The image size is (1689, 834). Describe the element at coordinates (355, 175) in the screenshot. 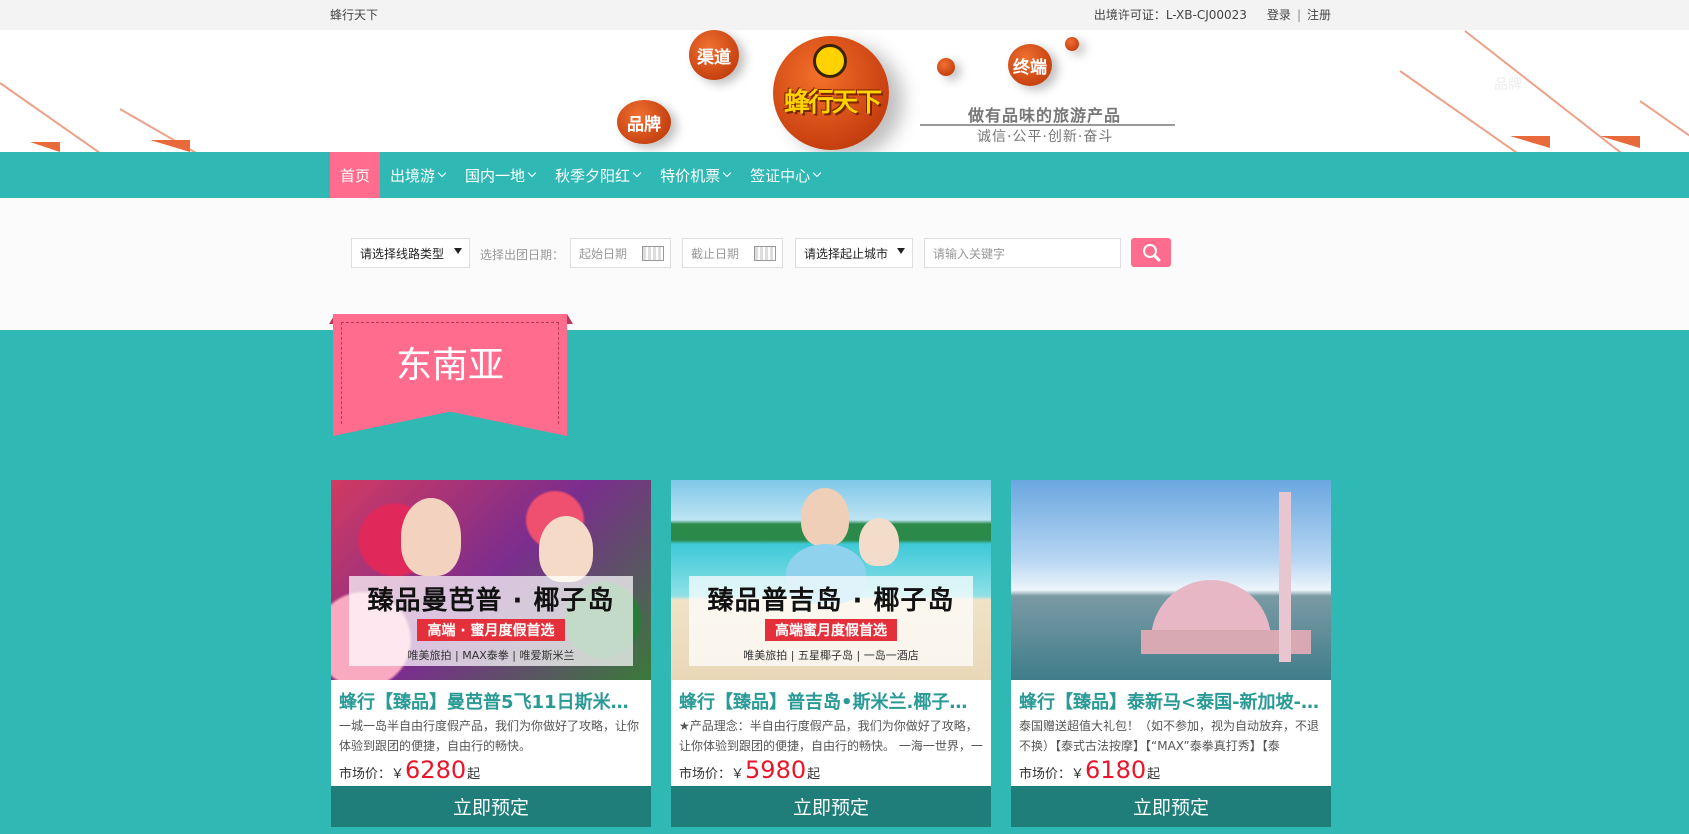

I see `nav-item-home: 首页` at that location.